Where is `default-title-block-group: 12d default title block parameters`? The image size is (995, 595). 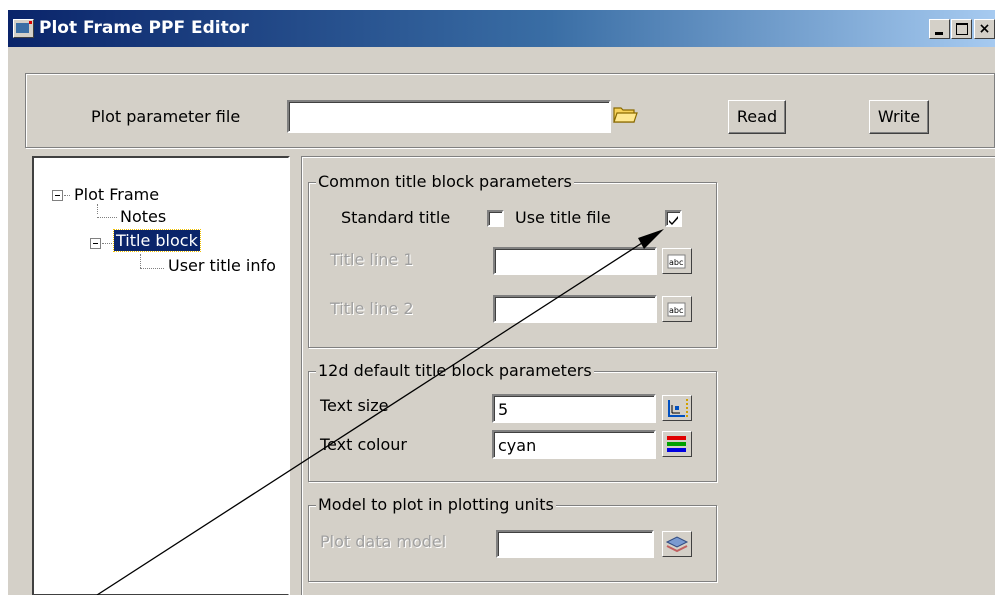
default-title-block-group: 12d default title block parameters is located at coordinates (512, 421).